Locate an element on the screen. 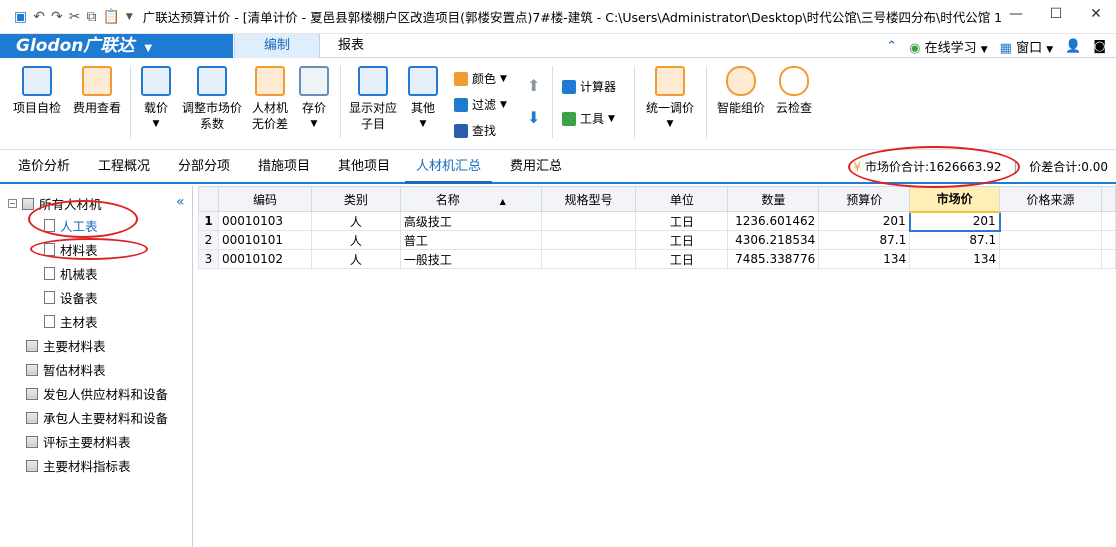  move-down-button: ⬇ is located at coordinates (533, 117).